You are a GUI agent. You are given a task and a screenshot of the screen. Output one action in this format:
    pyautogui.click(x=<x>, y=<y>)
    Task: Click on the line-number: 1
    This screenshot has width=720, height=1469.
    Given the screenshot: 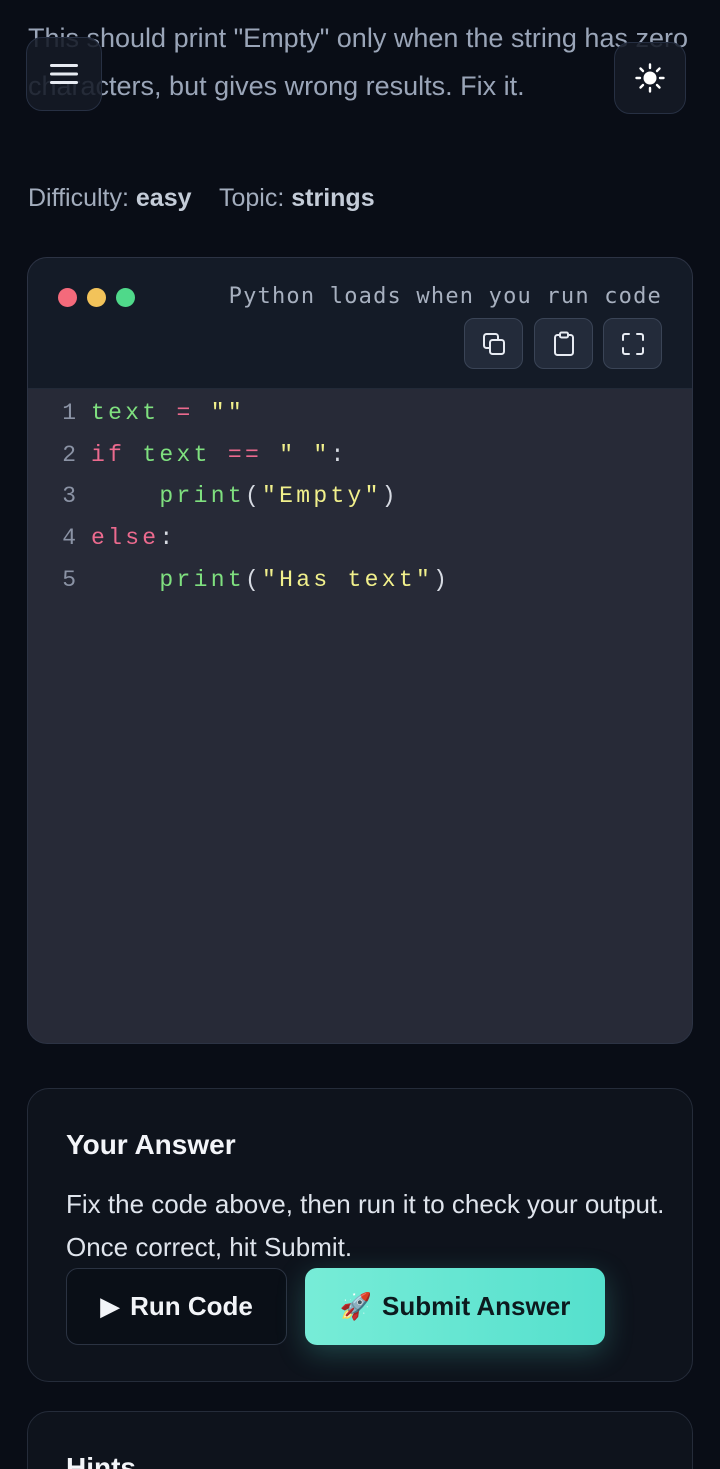 What is the action you would take?
    pyautogui.click(x=69, y=413)
    